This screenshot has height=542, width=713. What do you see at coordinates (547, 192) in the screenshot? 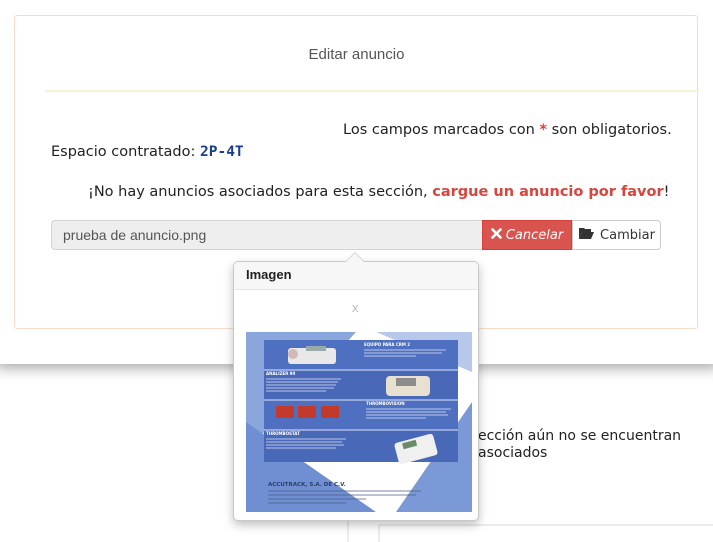
I see `upload-ad-link: cargue un anuncio por favor` at bounding box center [547, 192].